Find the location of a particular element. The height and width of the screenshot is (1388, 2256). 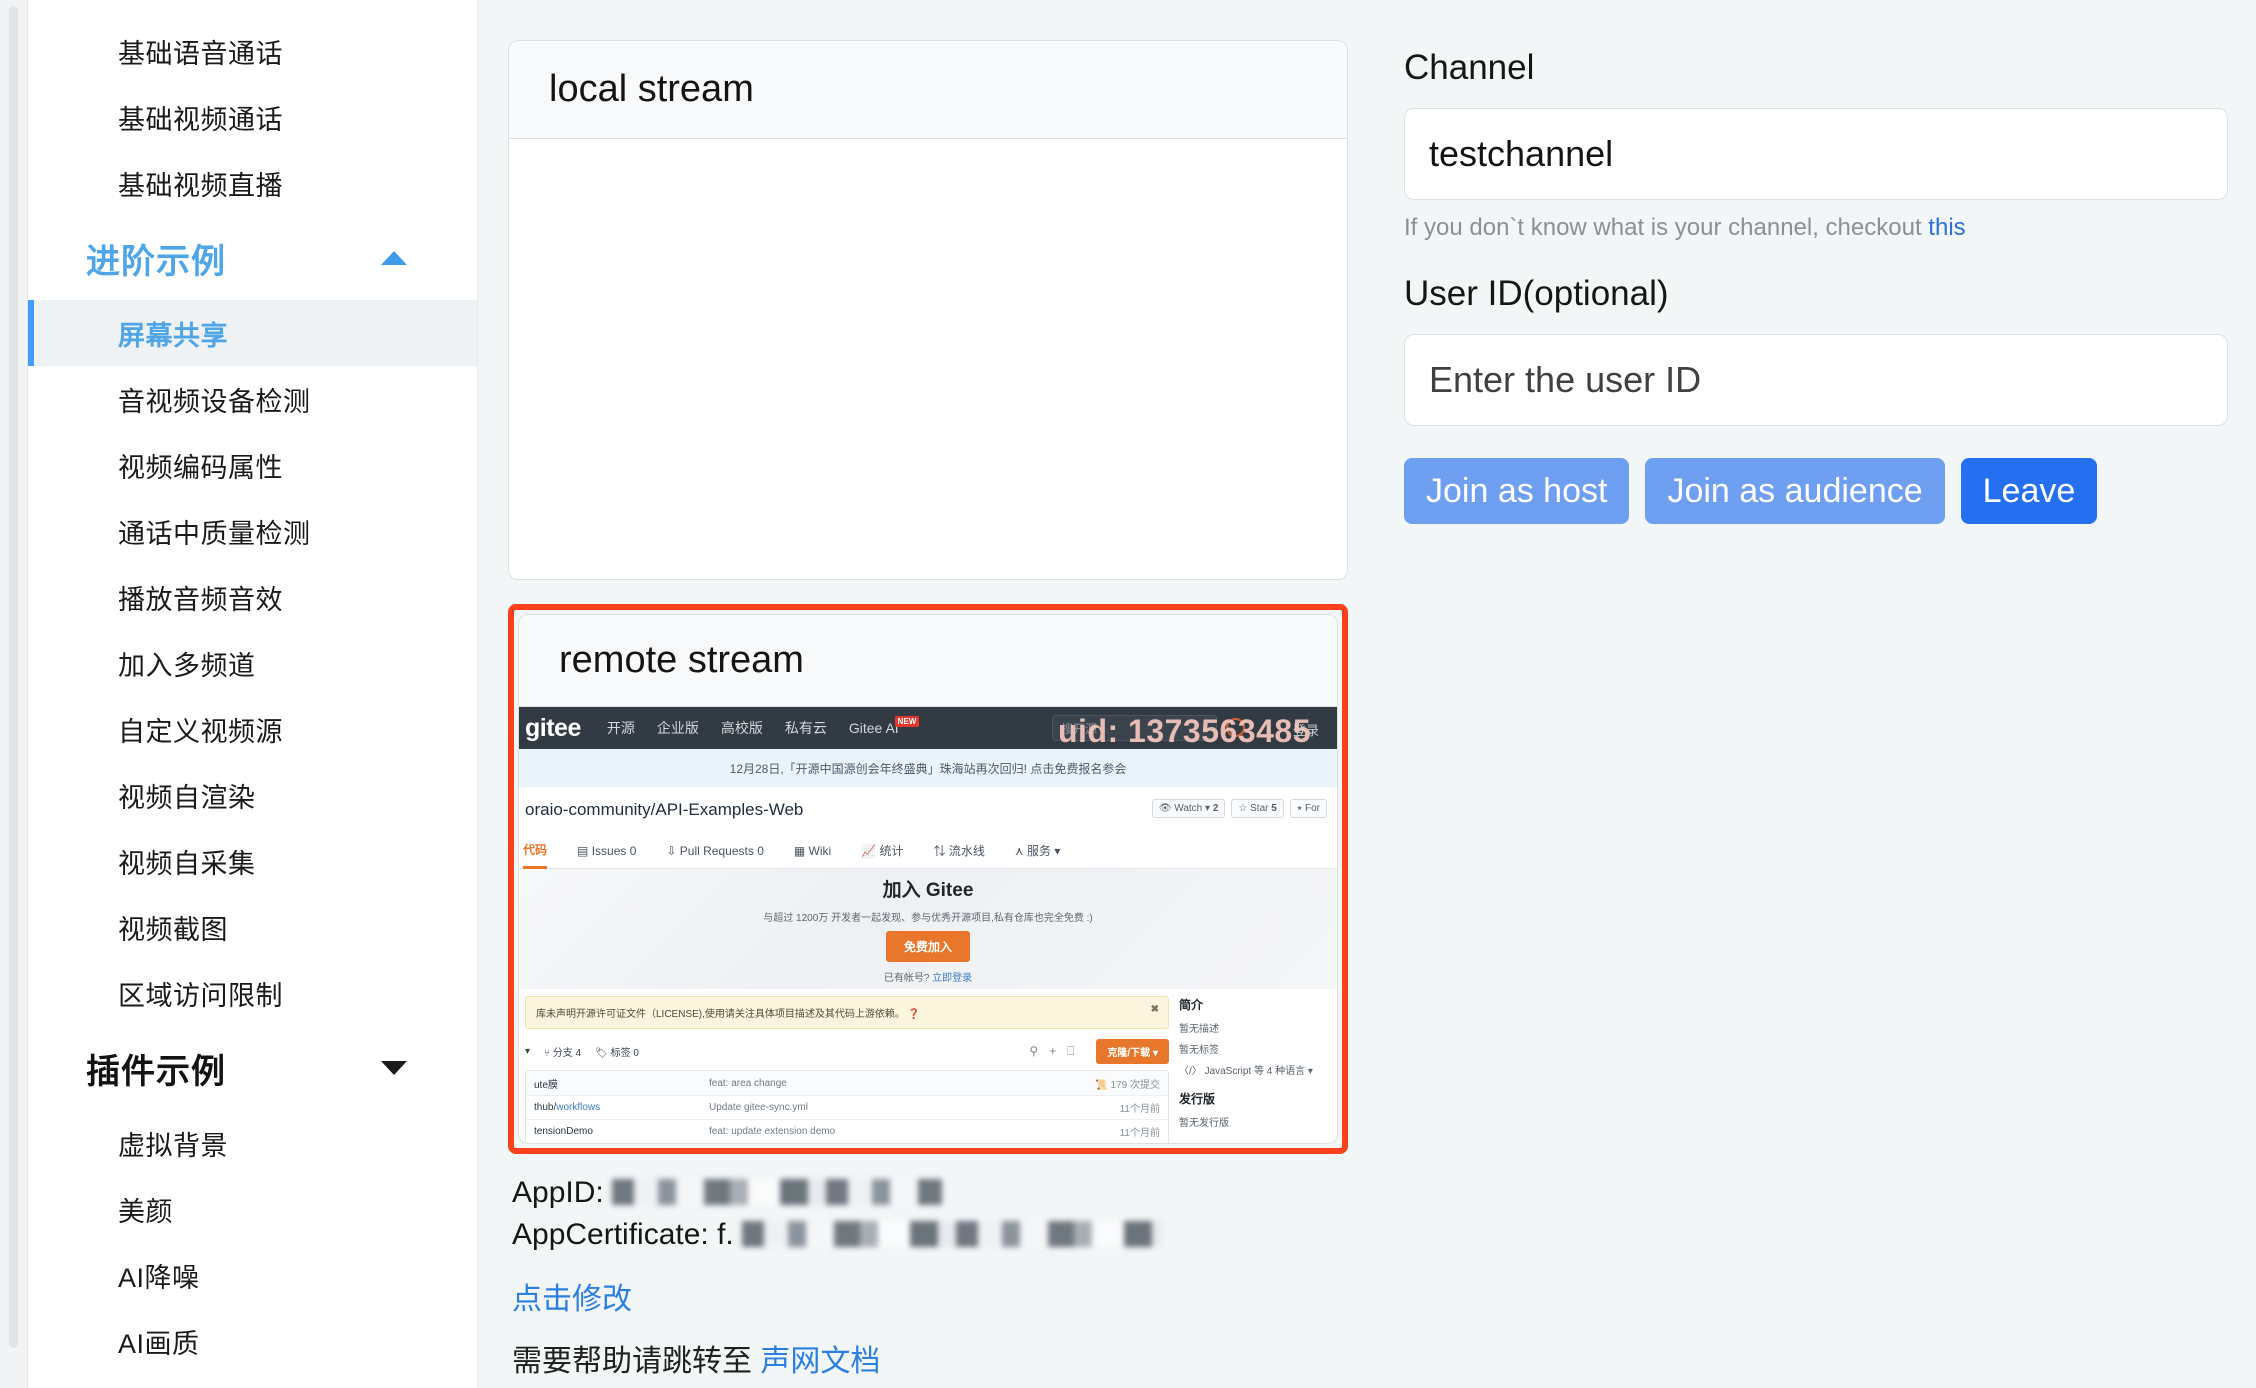

sidebar-item-video-snapshot: 视频截图 is located at coordinates (252, 927).